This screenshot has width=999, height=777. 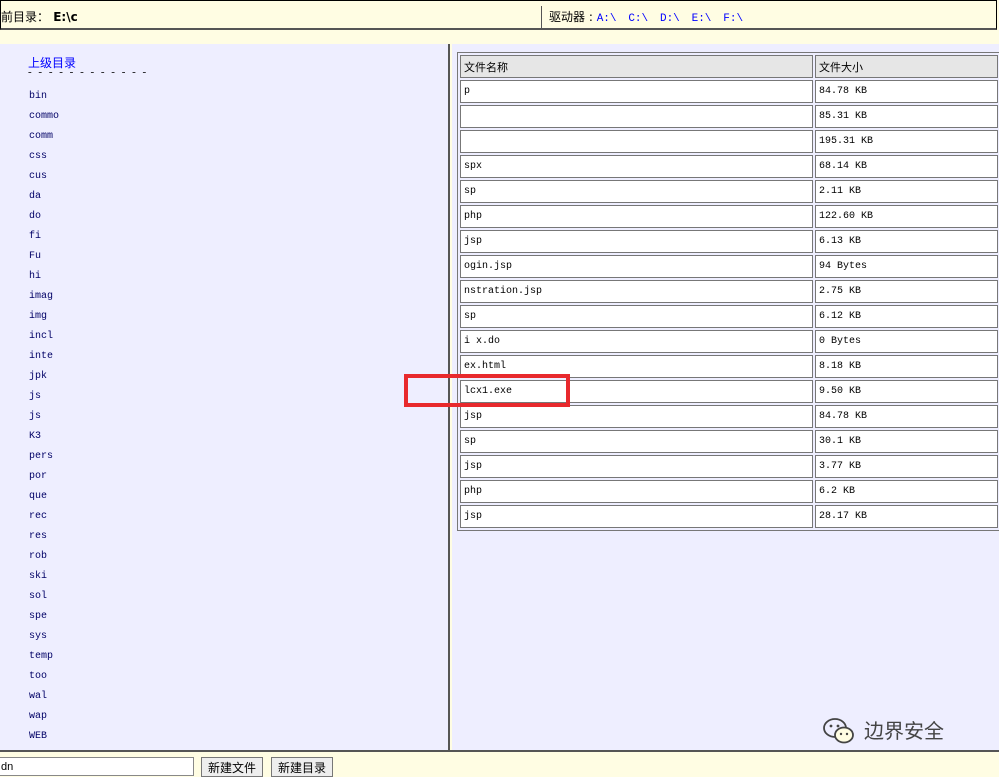 I want to click on table-row: sp 2.11 KB, so click(x=729, y=191).